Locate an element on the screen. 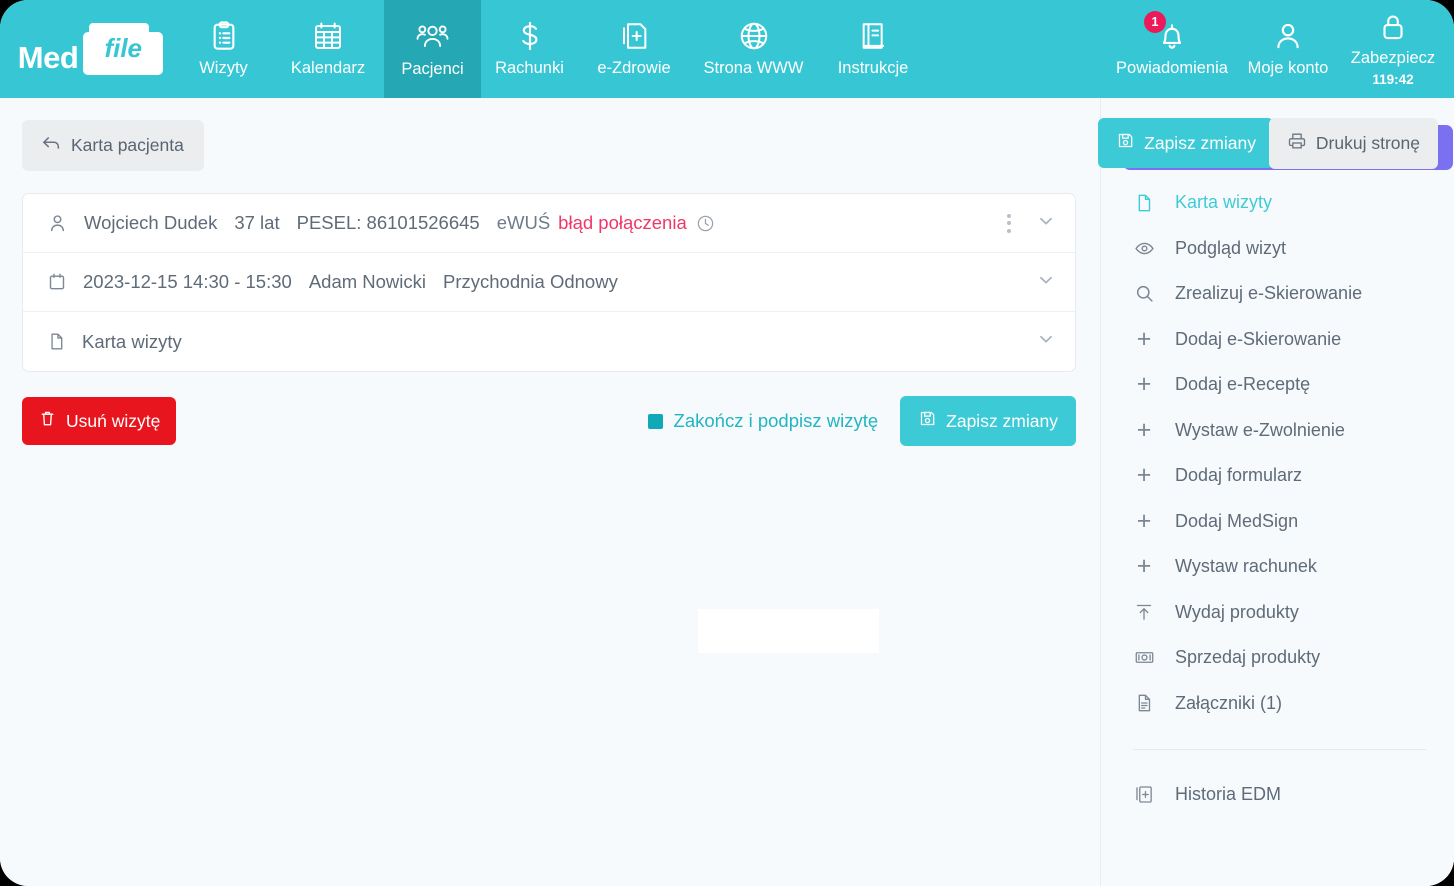 The image size is (1454, 886). person-icon is located at coordinates (57, 223).